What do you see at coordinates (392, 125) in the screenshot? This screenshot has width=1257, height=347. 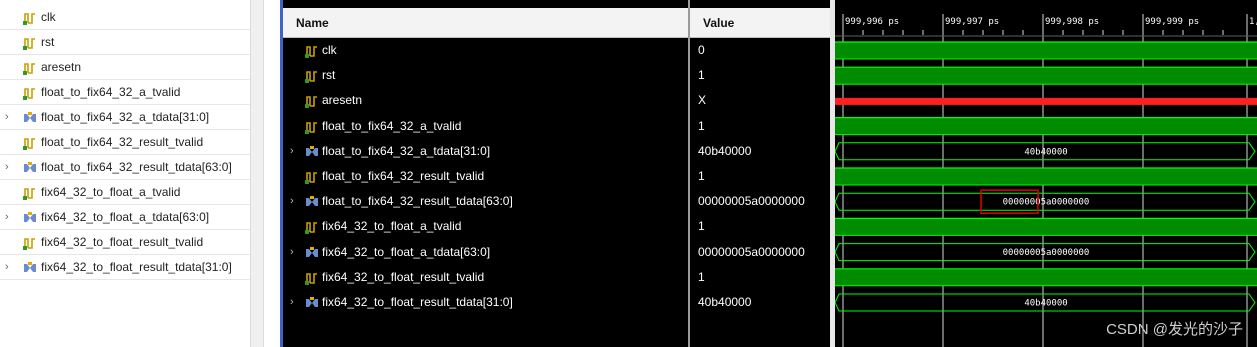 I see `signal-name: float_to_fix64_32_a_tvalid` at bounding box center [392, 125].